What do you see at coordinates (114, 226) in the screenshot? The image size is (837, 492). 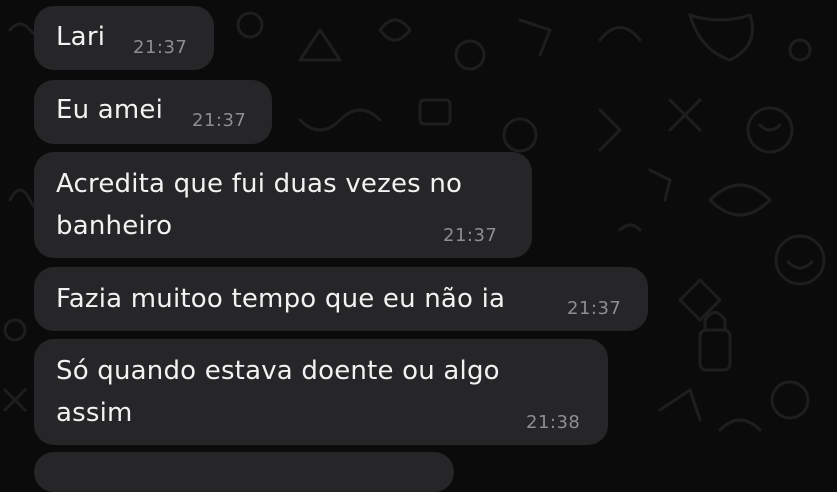 I see `message-text-line: banheiro` at bounding box center [114, 226].